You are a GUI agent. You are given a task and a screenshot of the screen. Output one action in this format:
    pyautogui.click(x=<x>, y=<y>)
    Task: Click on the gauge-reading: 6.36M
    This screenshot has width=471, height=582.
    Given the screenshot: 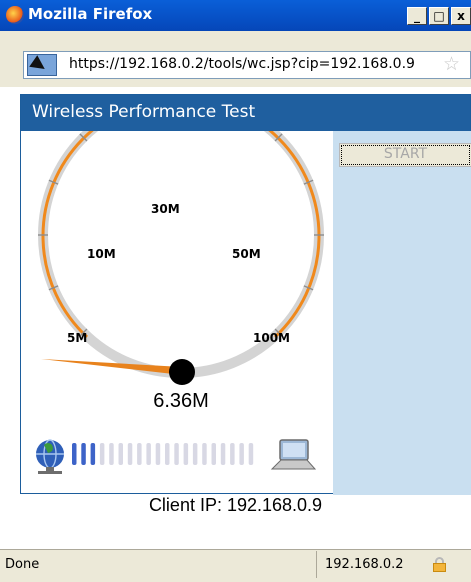 What is the action you would take?
    pyautogui.click(x=181, y=401)
    